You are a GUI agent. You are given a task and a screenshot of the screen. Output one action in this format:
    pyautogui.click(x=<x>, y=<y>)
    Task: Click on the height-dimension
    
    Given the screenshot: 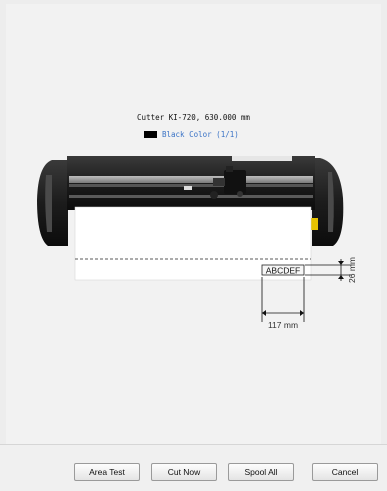 What is the action you would take?
    pyautogui.click(x=328, y=270)
    